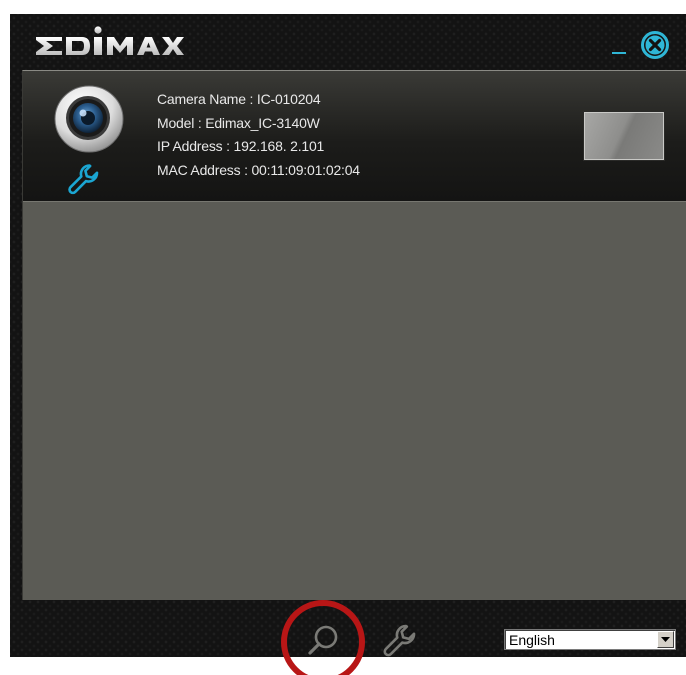  Describe the element at coordinates (532, 640) in the screenshot. I see `language-selected-value: English` at that location.